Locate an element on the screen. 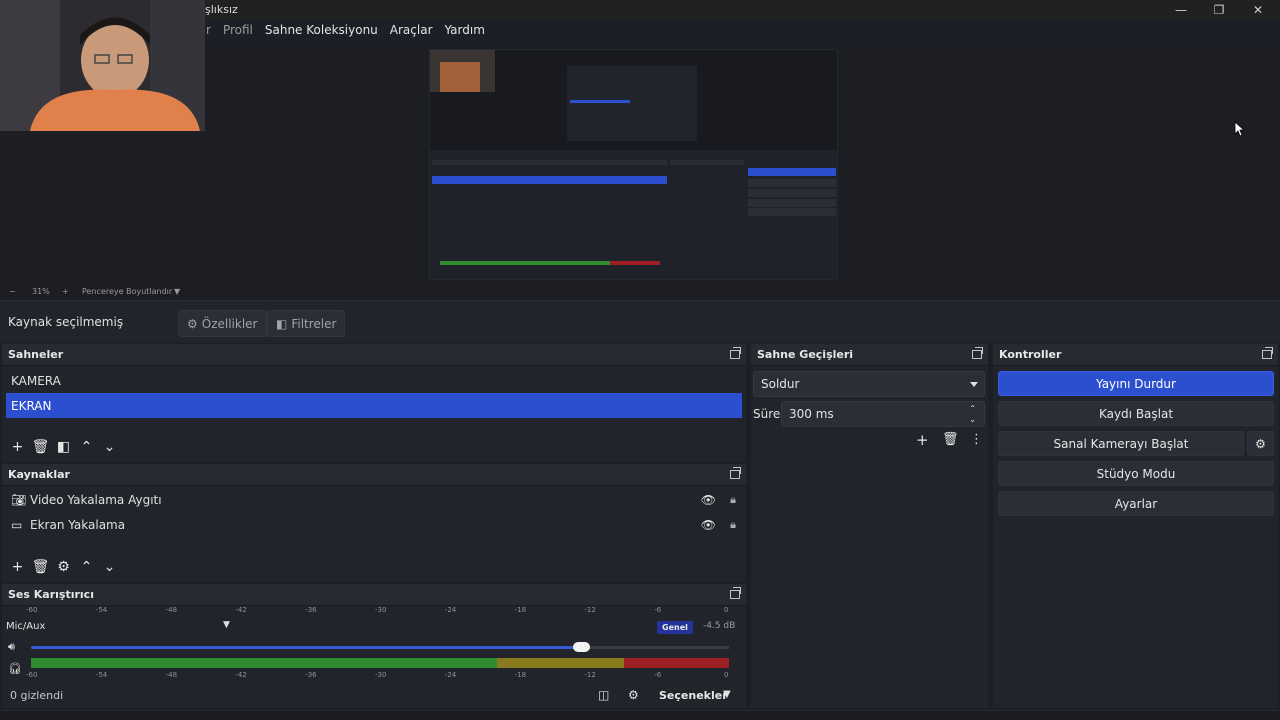 This screenshot has width=1280, height=720. zoom-value: 31% is located at coordinates (41, 291).